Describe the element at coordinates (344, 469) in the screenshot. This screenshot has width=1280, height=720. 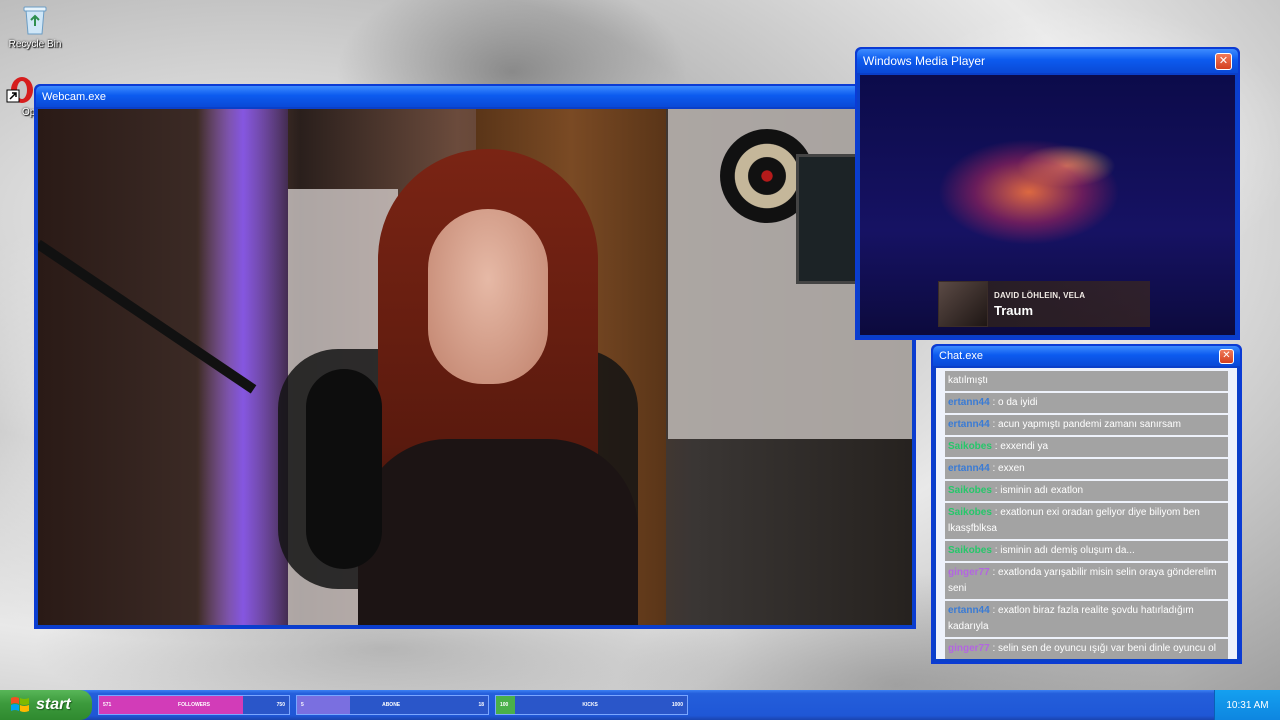
I see `microphone` at that location.